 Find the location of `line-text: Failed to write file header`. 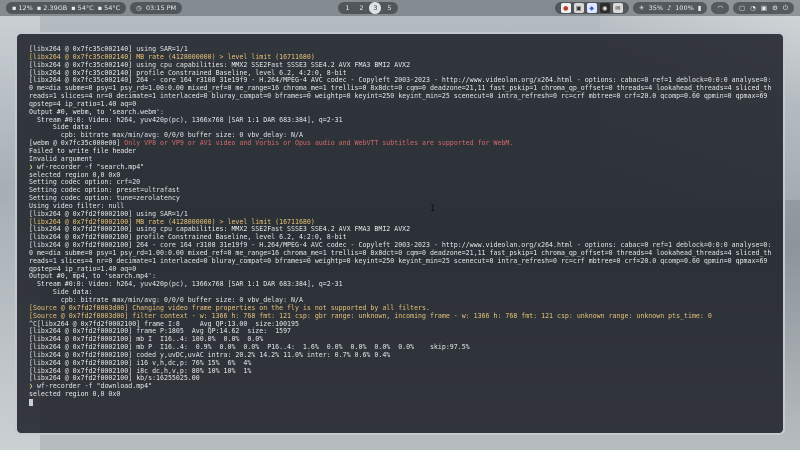

line-text: Failed to write file header is located at coordinates (83, 150).